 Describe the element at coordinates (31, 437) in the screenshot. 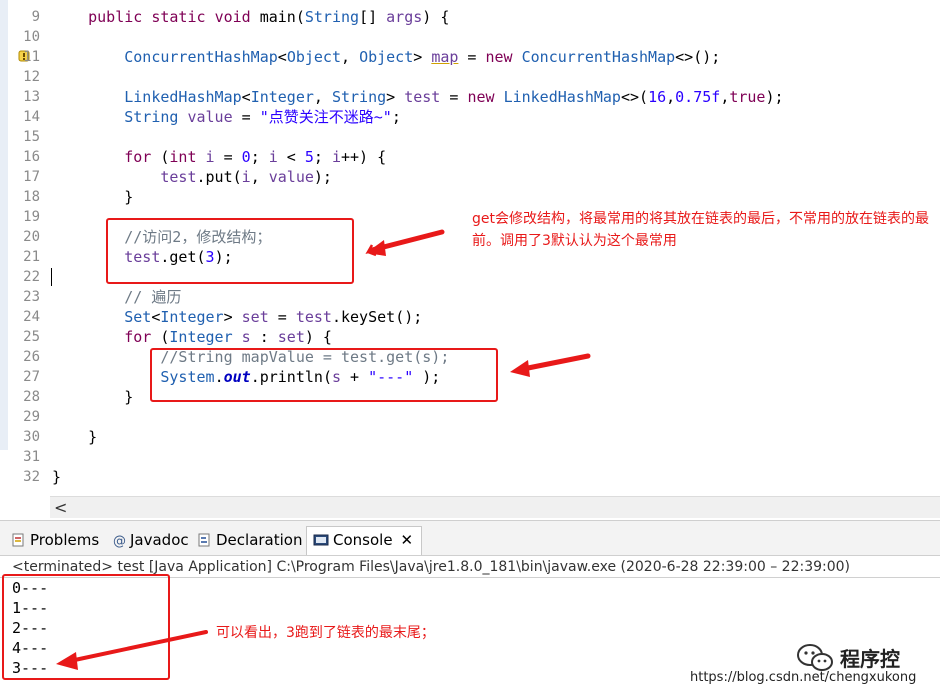

I see `line-number: 30` at that location.